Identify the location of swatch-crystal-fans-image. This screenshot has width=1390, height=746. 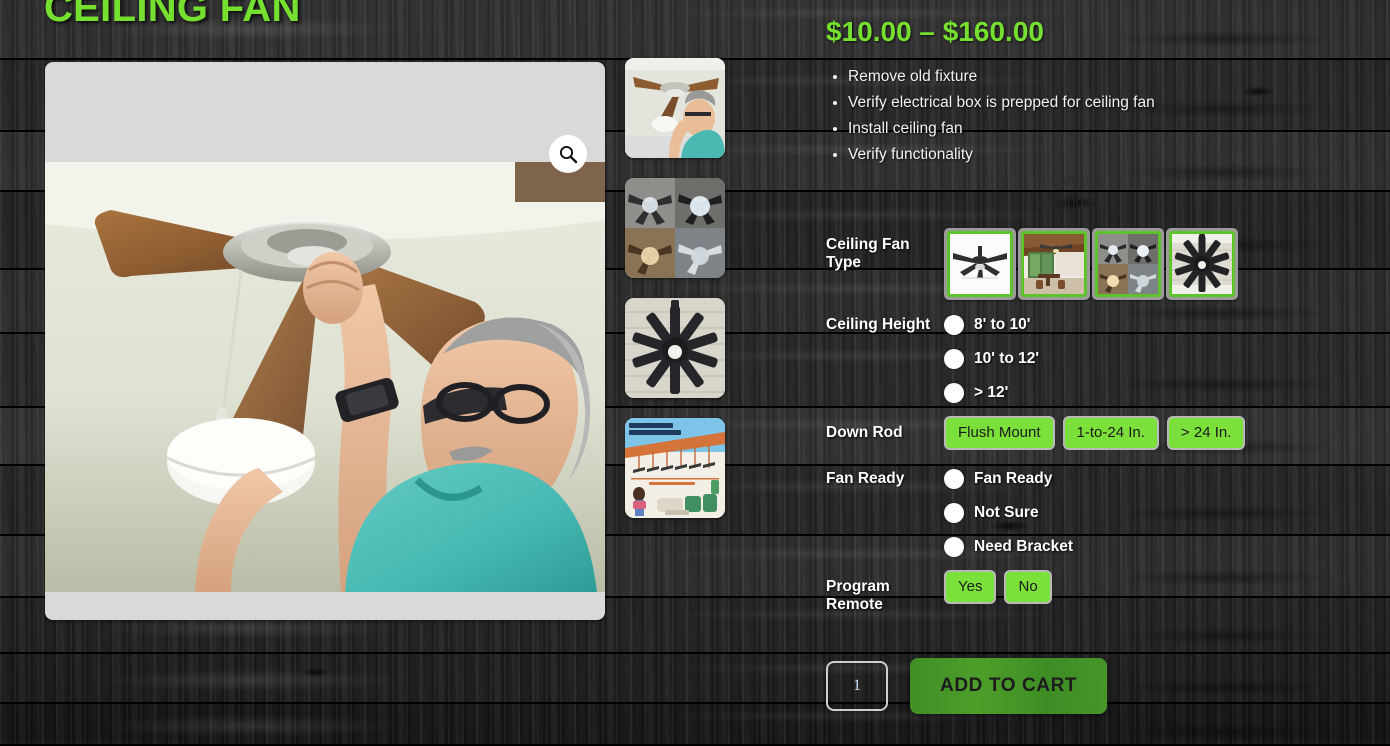
(1128, 264).